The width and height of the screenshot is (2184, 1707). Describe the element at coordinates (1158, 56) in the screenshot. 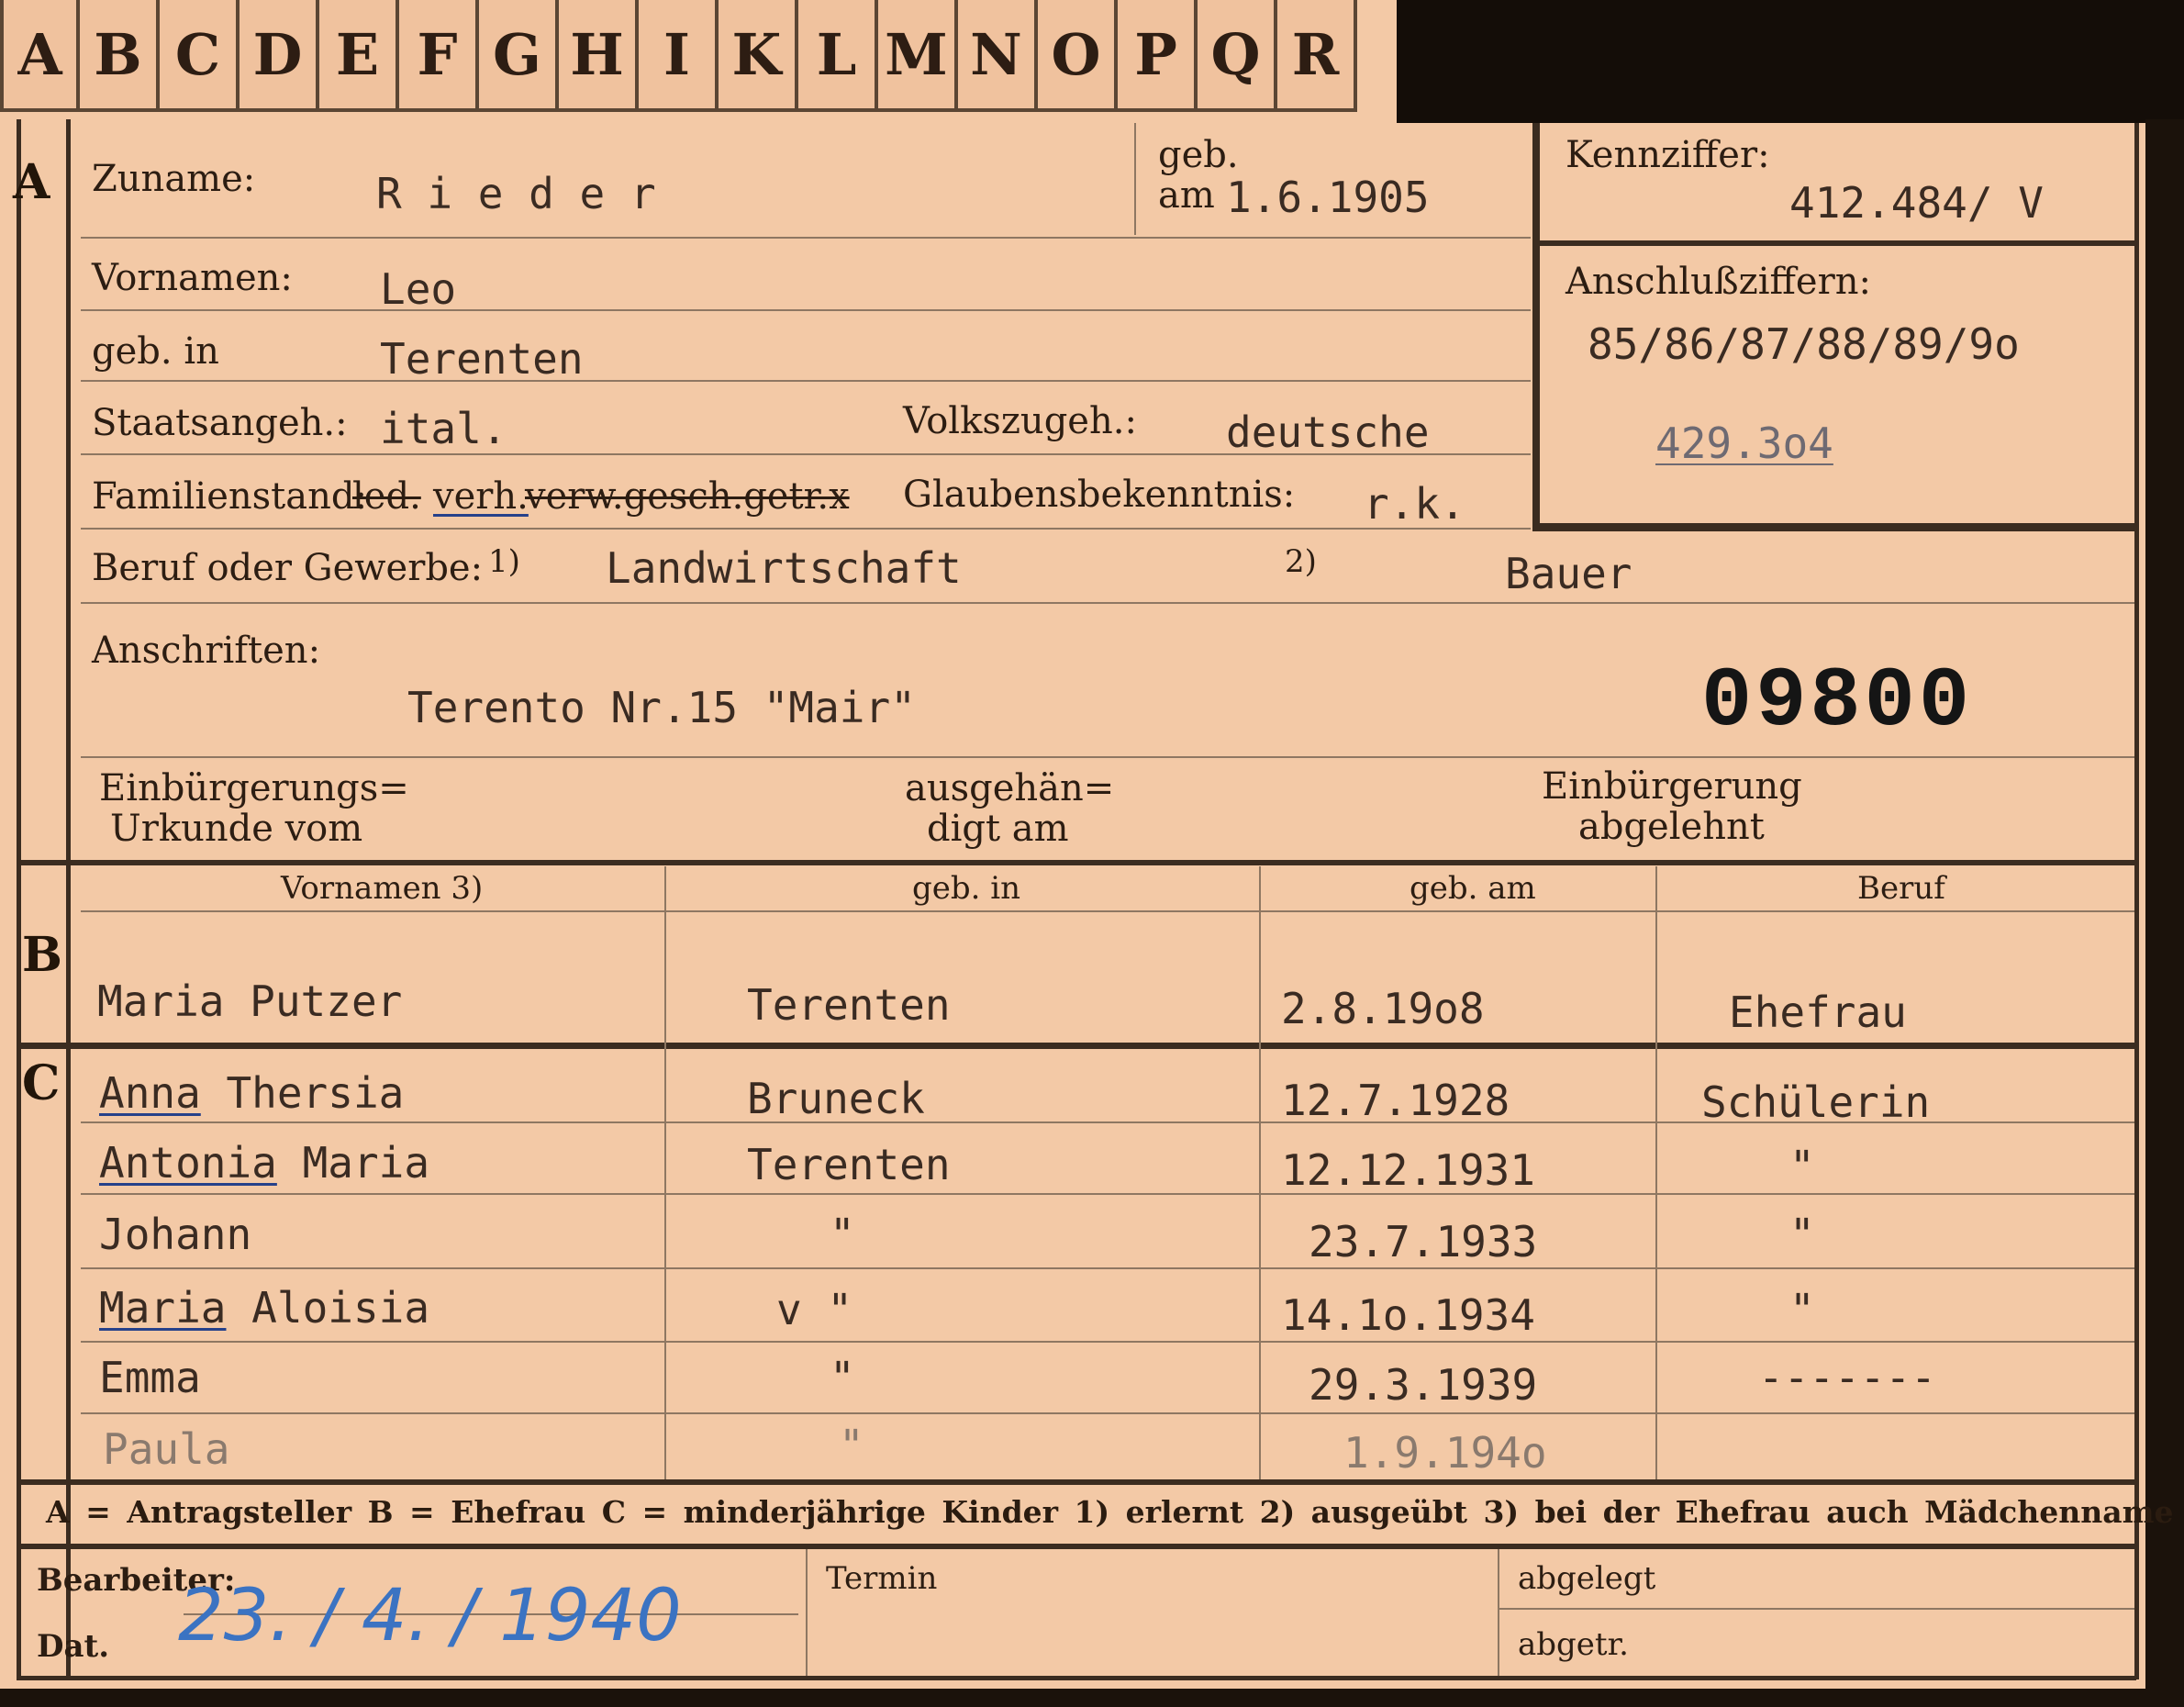

I see `alphabet-tab: P` at that location.